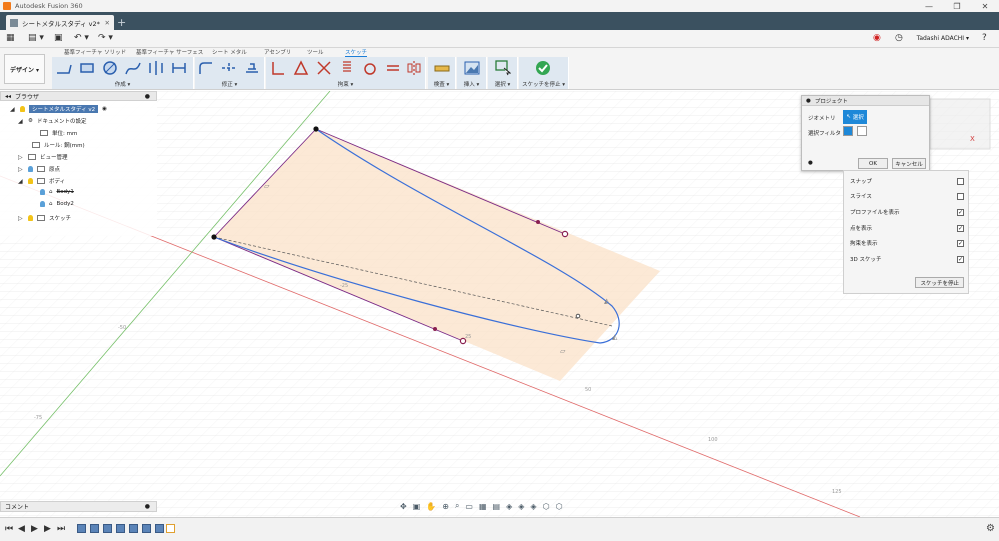 The height and width of the screenshot is (541, 999). What do you see at coordinates (8, 96) in the screenshot?
I see `collapse-icon: ◂◂` at bounding box center [8, 96].